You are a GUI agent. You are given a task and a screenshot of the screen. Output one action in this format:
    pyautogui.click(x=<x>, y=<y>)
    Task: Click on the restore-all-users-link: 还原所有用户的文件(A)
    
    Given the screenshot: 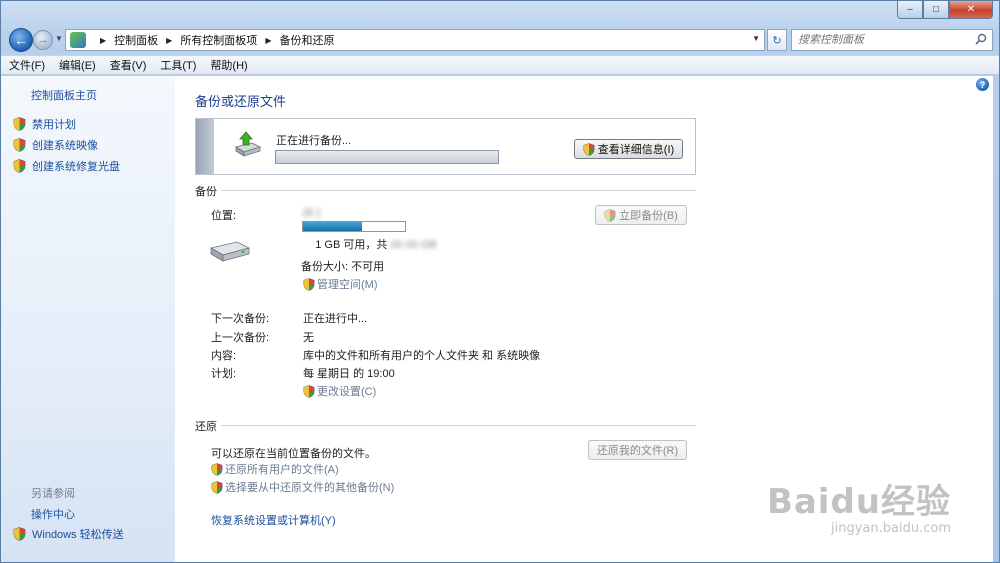 What is the action you would take?
    pyautogui.click(x=275, y=469)
    